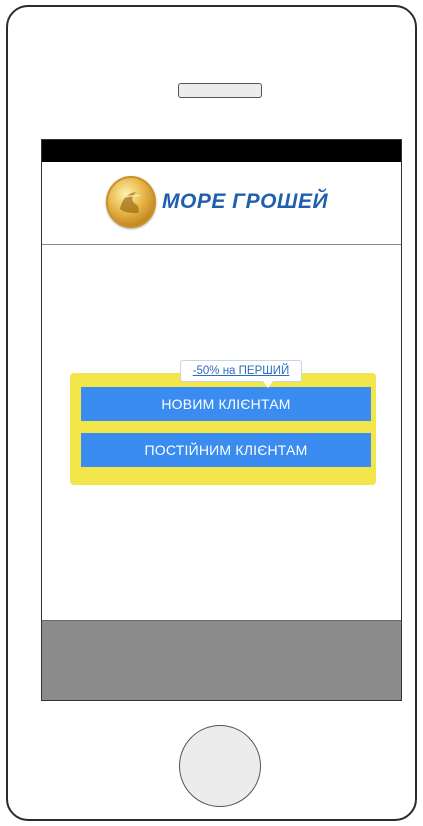  Describe the element at coordinates (245, 201) in the screenshot. I see `brand-name: МОРЕ ГРОШЕЙ` at that location.